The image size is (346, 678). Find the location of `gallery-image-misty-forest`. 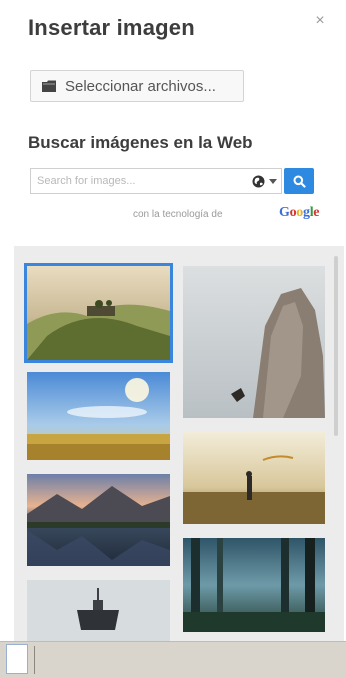

gallery-image-misty-forest is located at coordinates (254, 585).